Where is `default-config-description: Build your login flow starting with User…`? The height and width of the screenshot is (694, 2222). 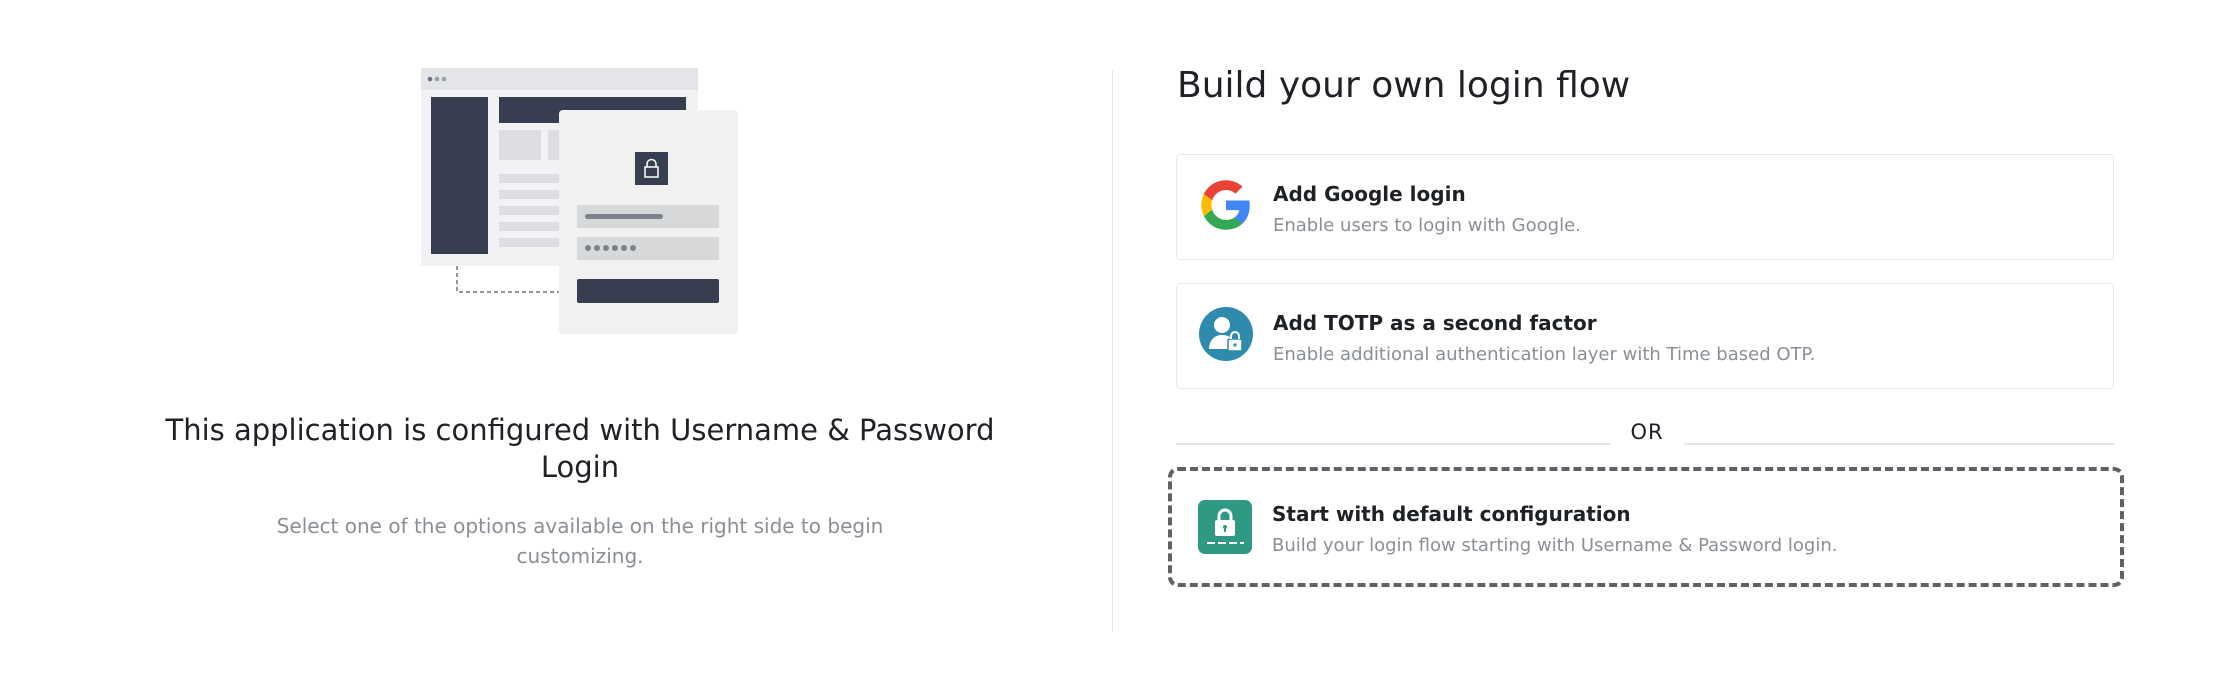
default-config-description: Build your login flow starting with User… is located at coordinates (1555, 545).